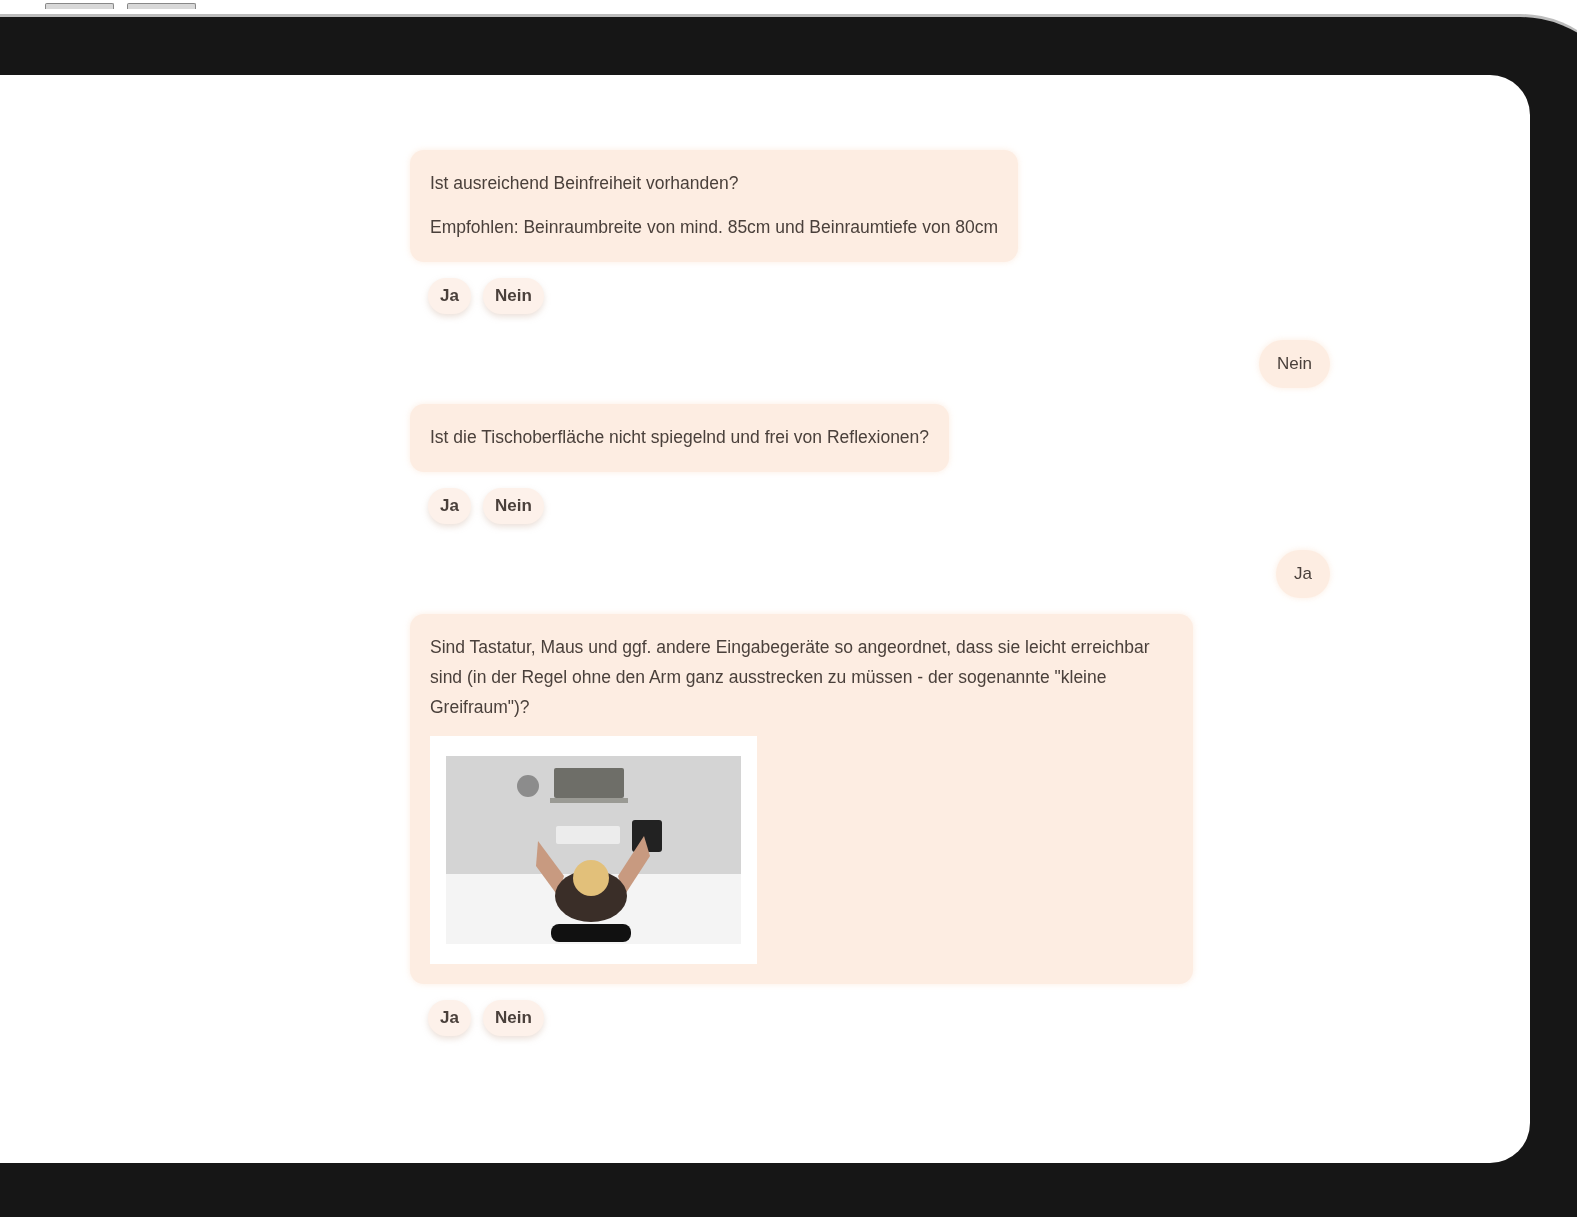  I want to click on message-text: Ist ausreichend Beinfreiheit vorhanden?, so click(585, 183).